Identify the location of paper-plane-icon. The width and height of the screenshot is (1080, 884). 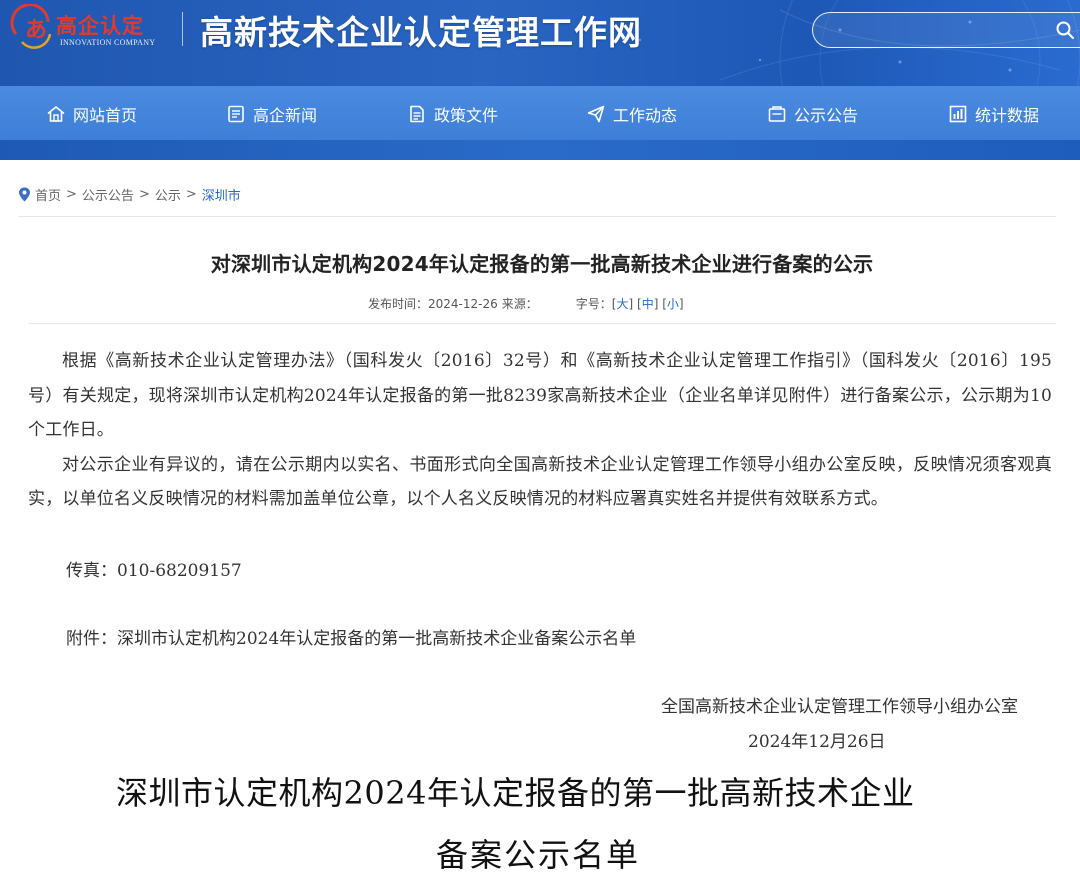
(596, 114).